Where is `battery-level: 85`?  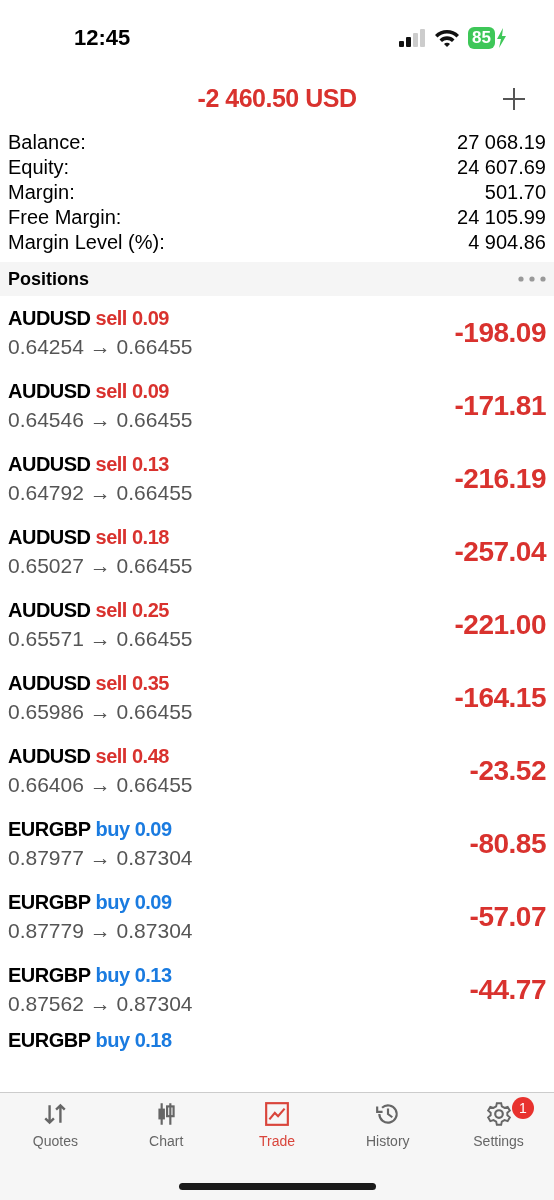
battery-level: 85 is located at coordinates (481, 37).